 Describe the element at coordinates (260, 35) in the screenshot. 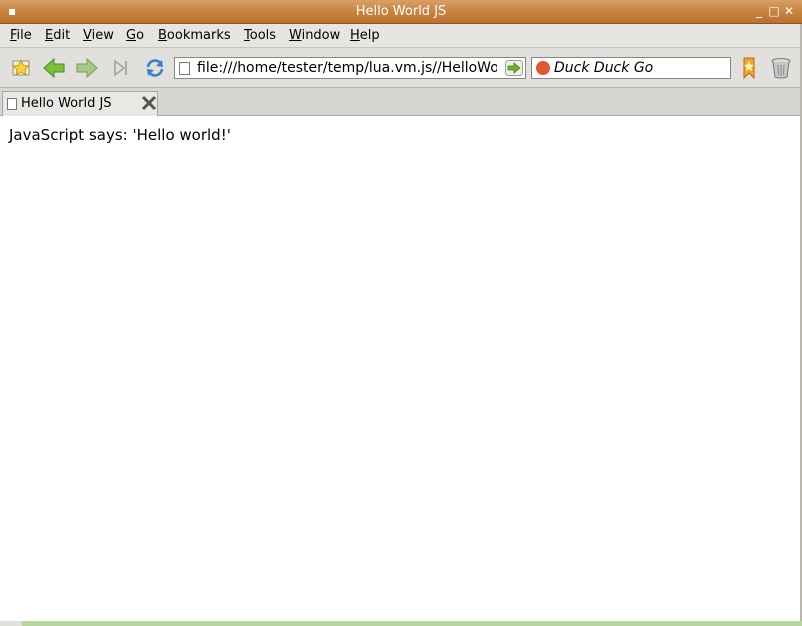

I see `menu-tools: Tools` at that location.